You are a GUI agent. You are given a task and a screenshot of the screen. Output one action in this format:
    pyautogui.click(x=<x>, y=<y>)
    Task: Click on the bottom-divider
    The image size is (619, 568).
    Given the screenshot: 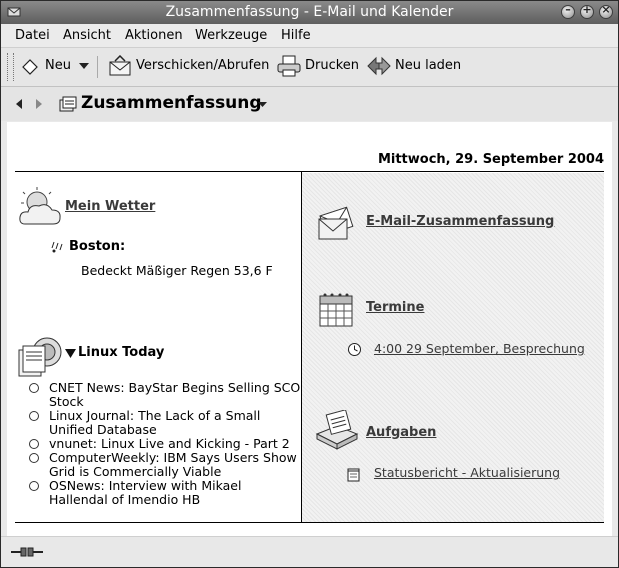 What is the action you would take?
    pyautogui.click(x=309, y=522)
    